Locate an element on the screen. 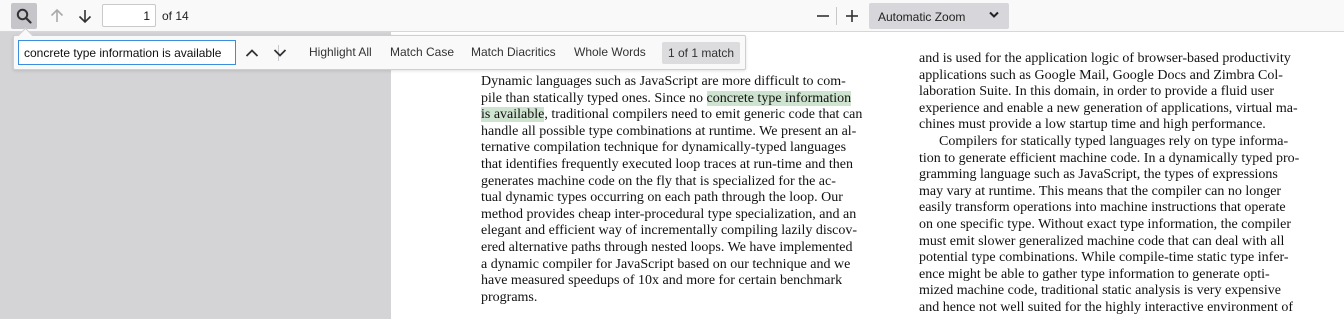 This screenshot has height=319, width=1344. minus-icon is located at coordinates (823, 16).